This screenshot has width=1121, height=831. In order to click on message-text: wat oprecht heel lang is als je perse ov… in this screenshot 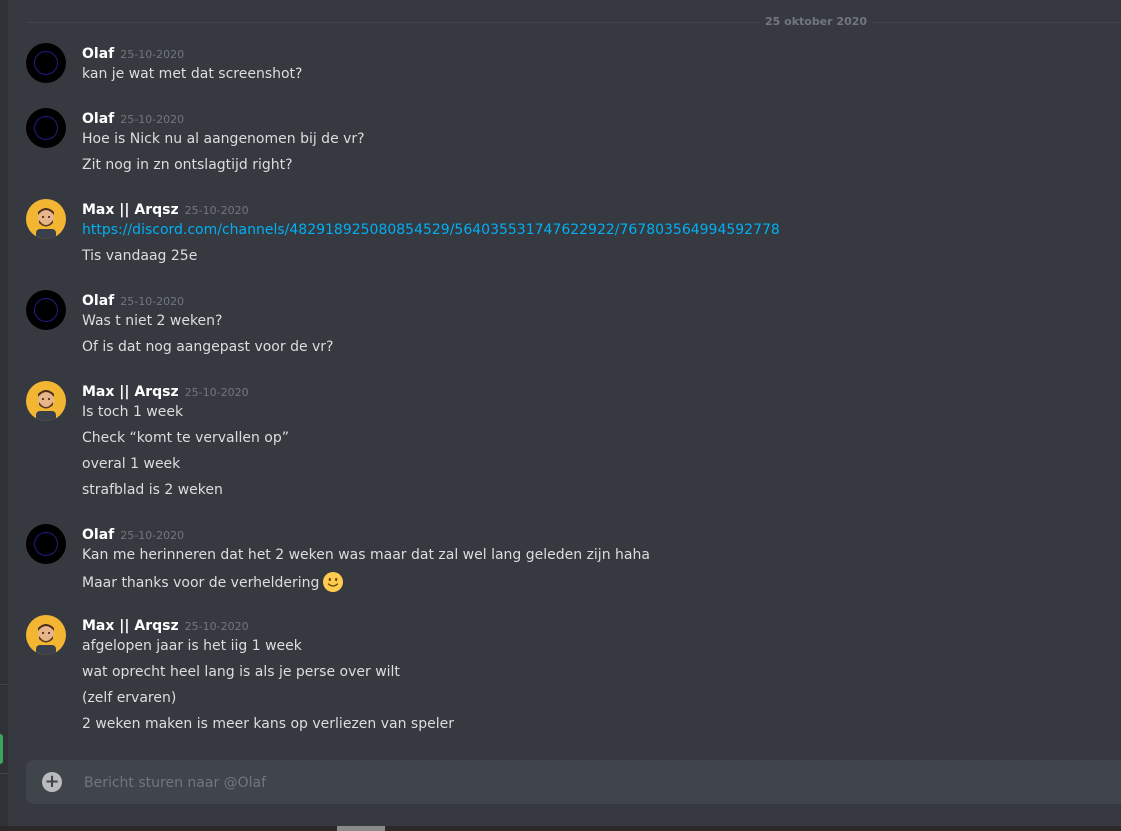, I will do `click(241, 672)`.